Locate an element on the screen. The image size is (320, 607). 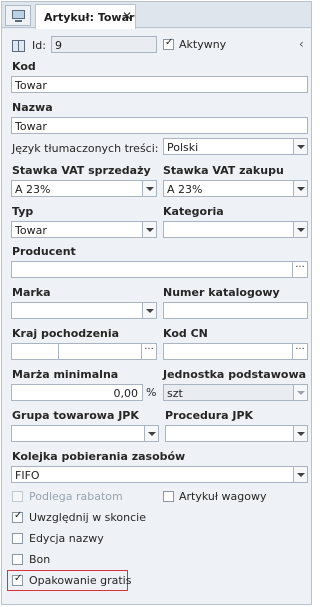
podlega-rabatom-label: Podlega rabatom is located at coordinates (76, 496).